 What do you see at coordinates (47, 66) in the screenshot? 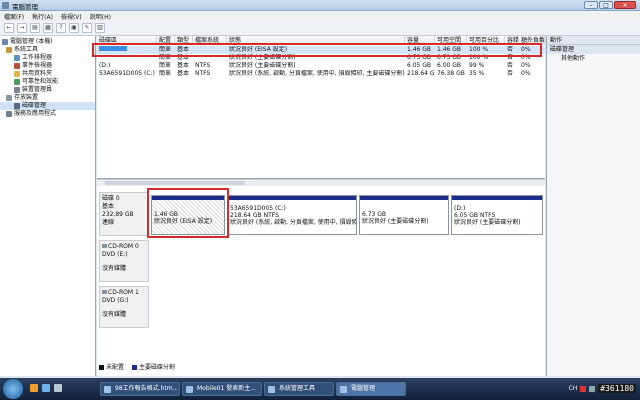
I see `tree-node-event-viewer: 事件檢視器` at bounding box center [47, 66].